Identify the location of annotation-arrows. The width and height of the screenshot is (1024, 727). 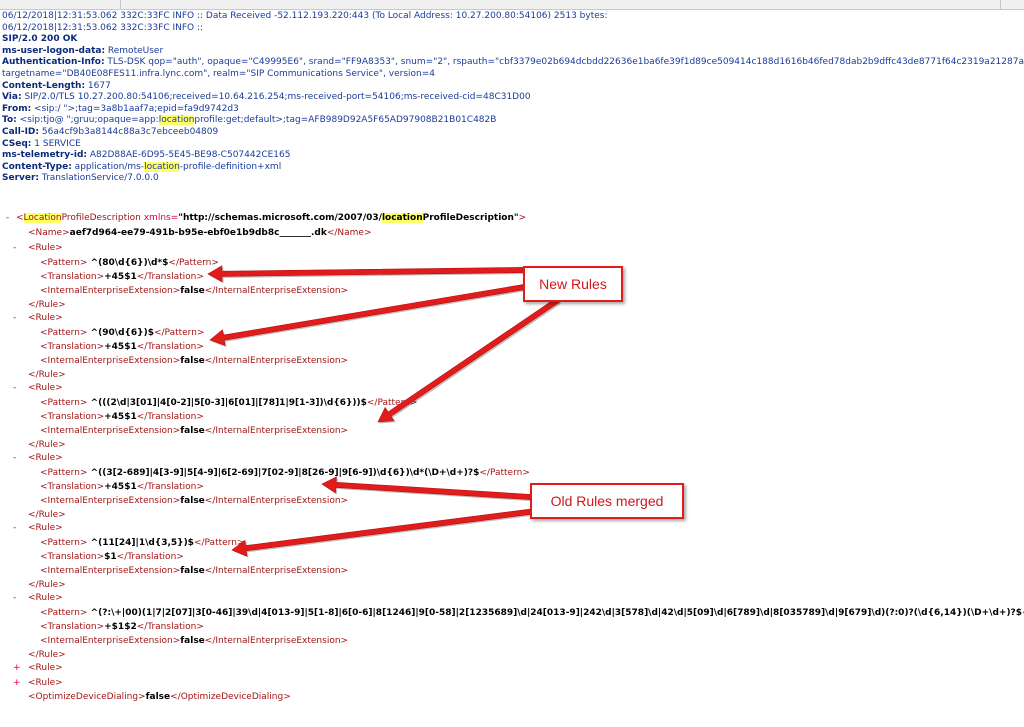
(384, 411).